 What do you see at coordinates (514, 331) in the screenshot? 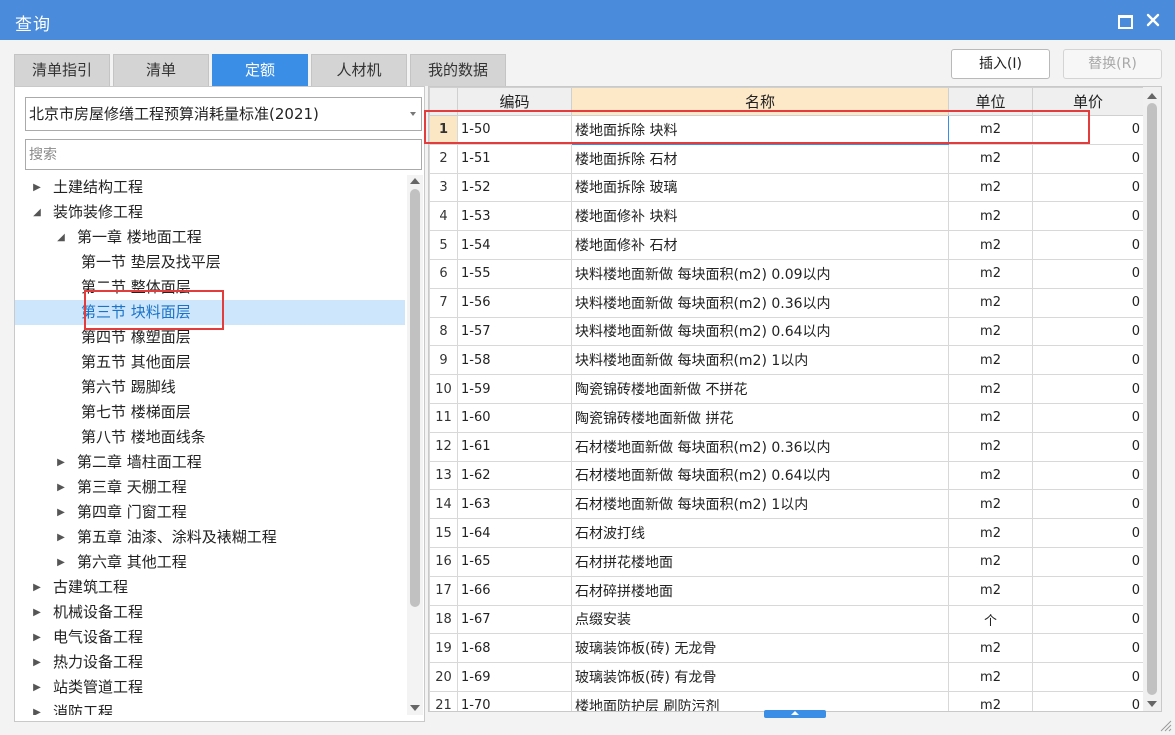
I see `code-cell: 1-57` at bounding box center [514, 331].